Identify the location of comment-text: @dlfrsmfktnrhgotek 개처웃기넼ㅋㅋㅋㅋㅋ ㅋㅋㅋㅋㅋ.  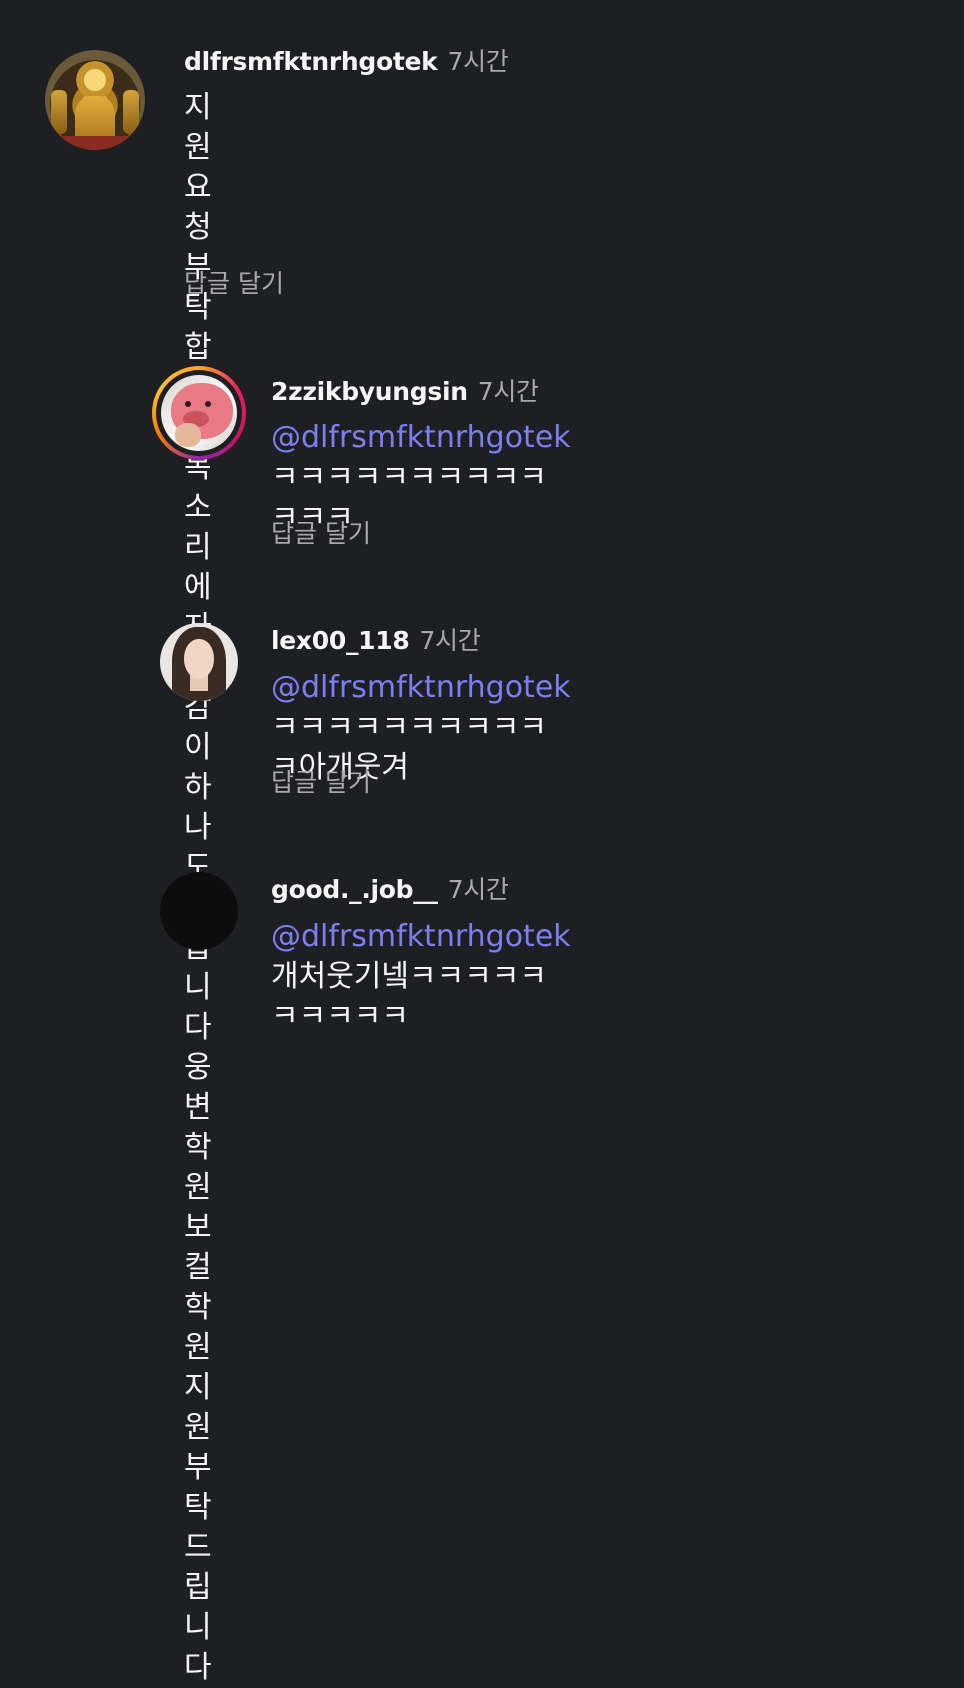
(421, 977).